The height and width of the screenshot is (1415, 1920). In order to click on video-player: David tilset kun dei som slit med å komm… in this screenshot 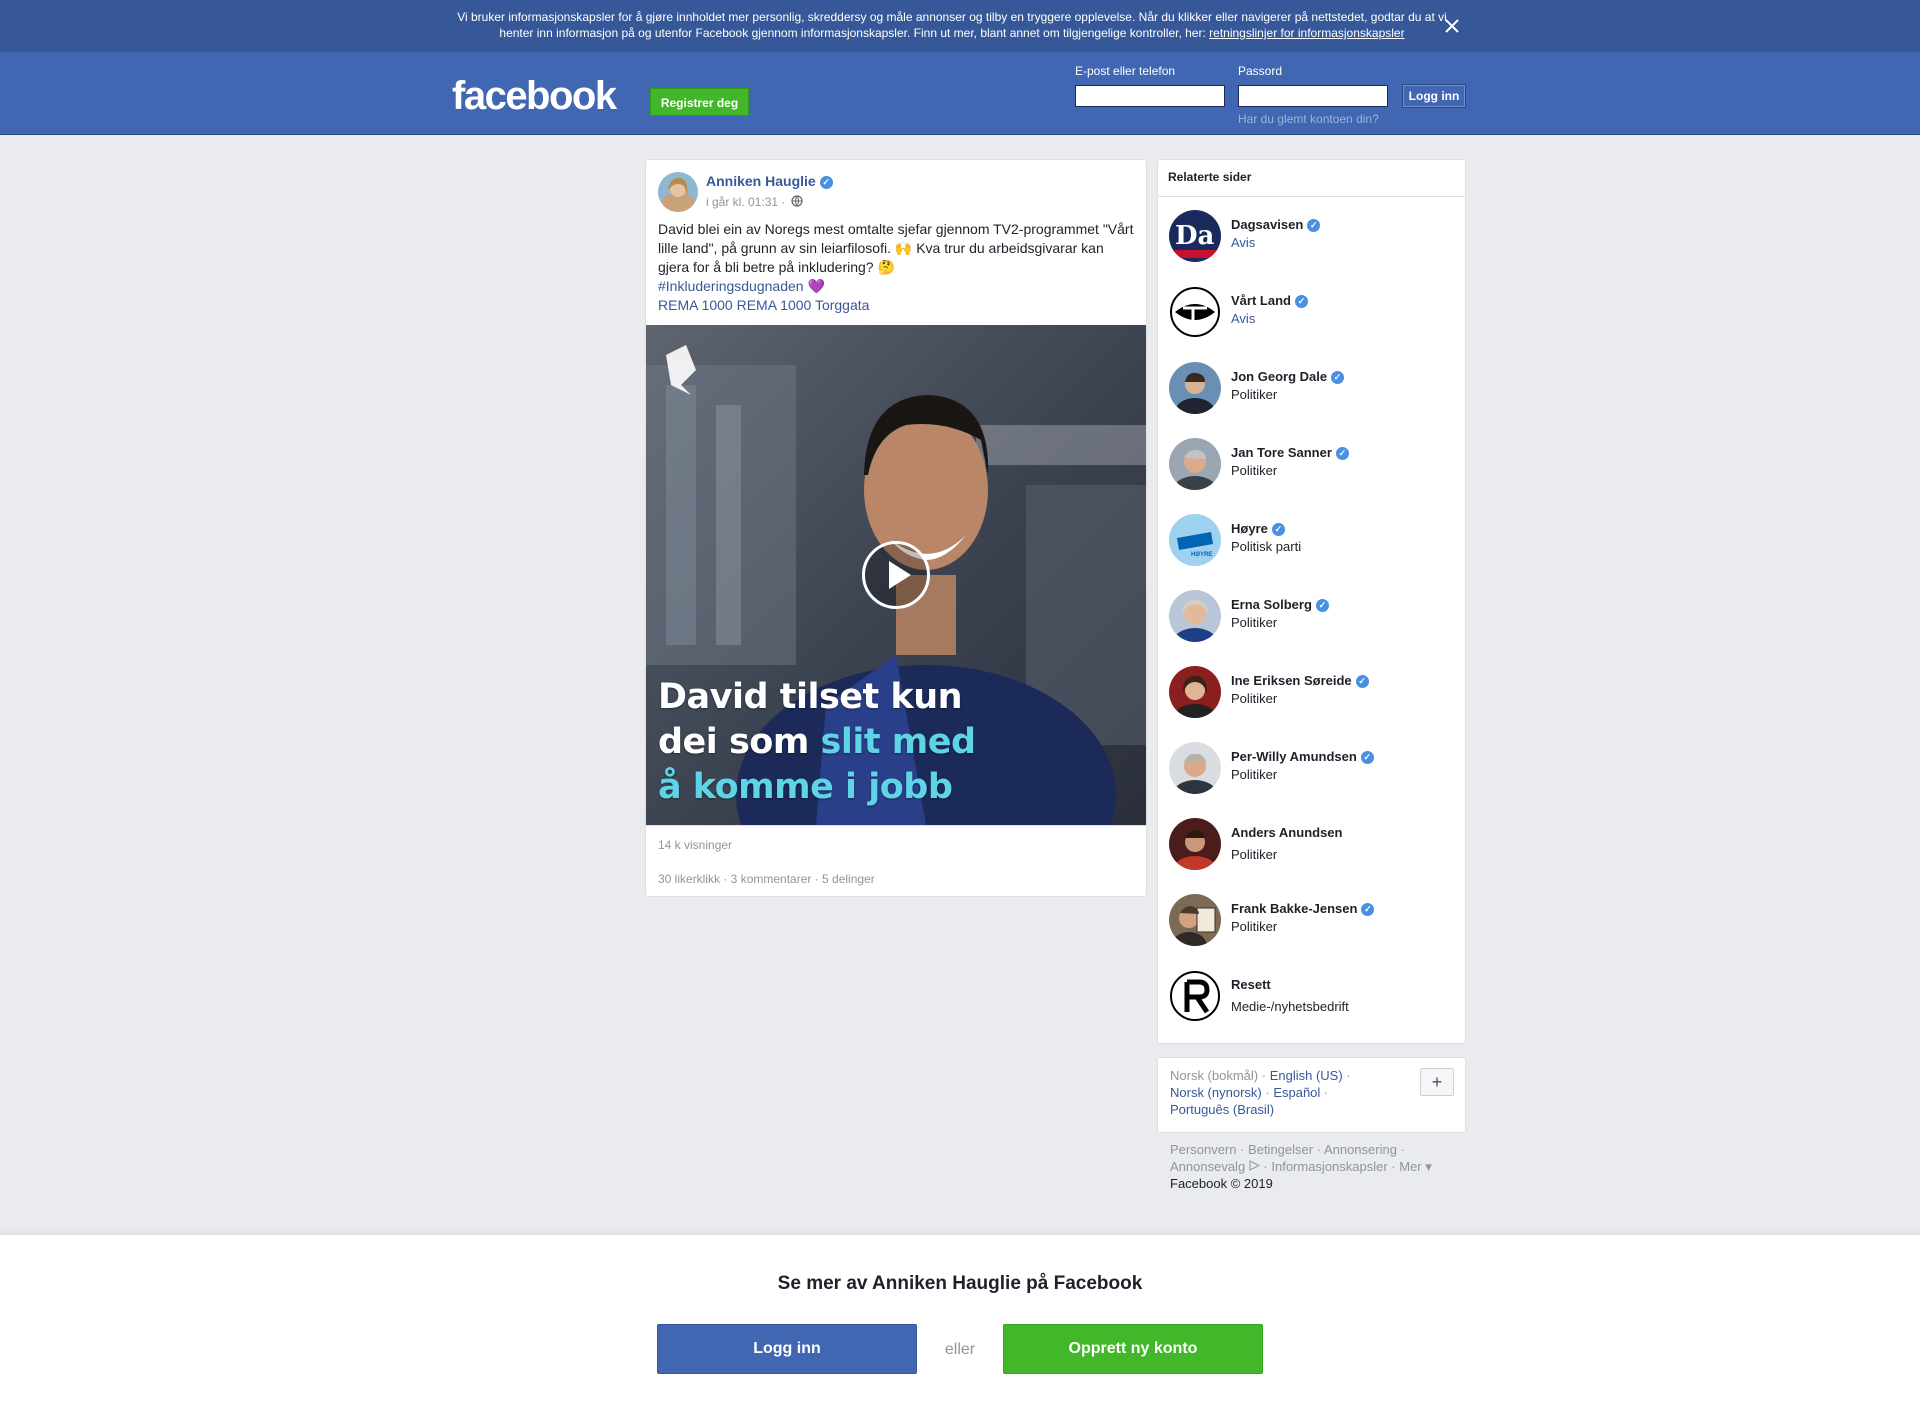, I will do `click(896, 575)`.